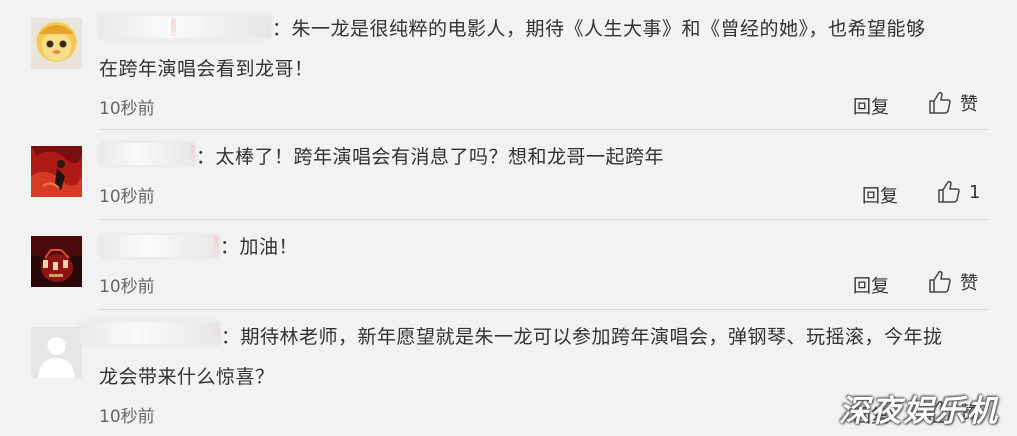 Image resolution: width=1017 pixels, height=436 pixels. I want to click on comment-text-continued: 在跨年演唱会看到龙哥！, so click(206, 69).